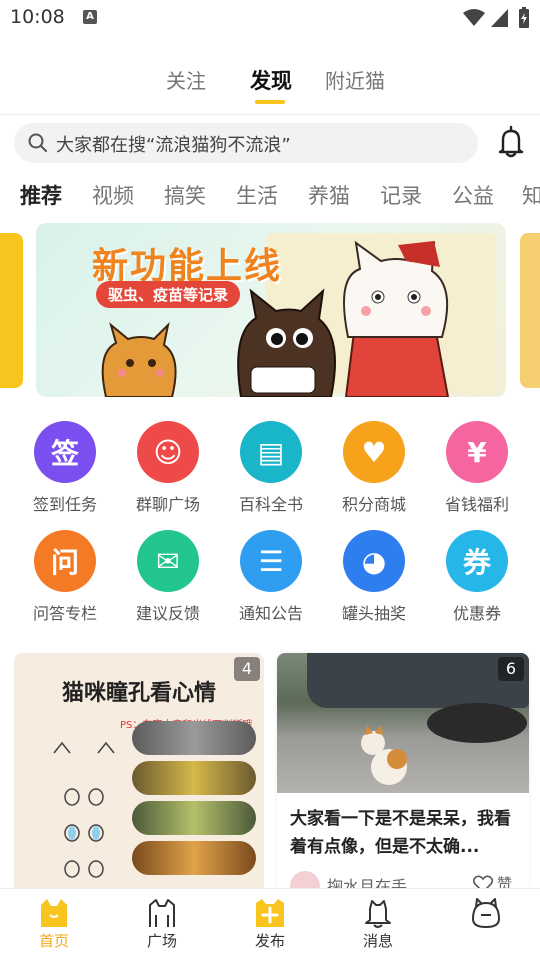 This screenshot has height=961, width=540. I want to click on grid-label: 问答专栏, so click(64, 613).